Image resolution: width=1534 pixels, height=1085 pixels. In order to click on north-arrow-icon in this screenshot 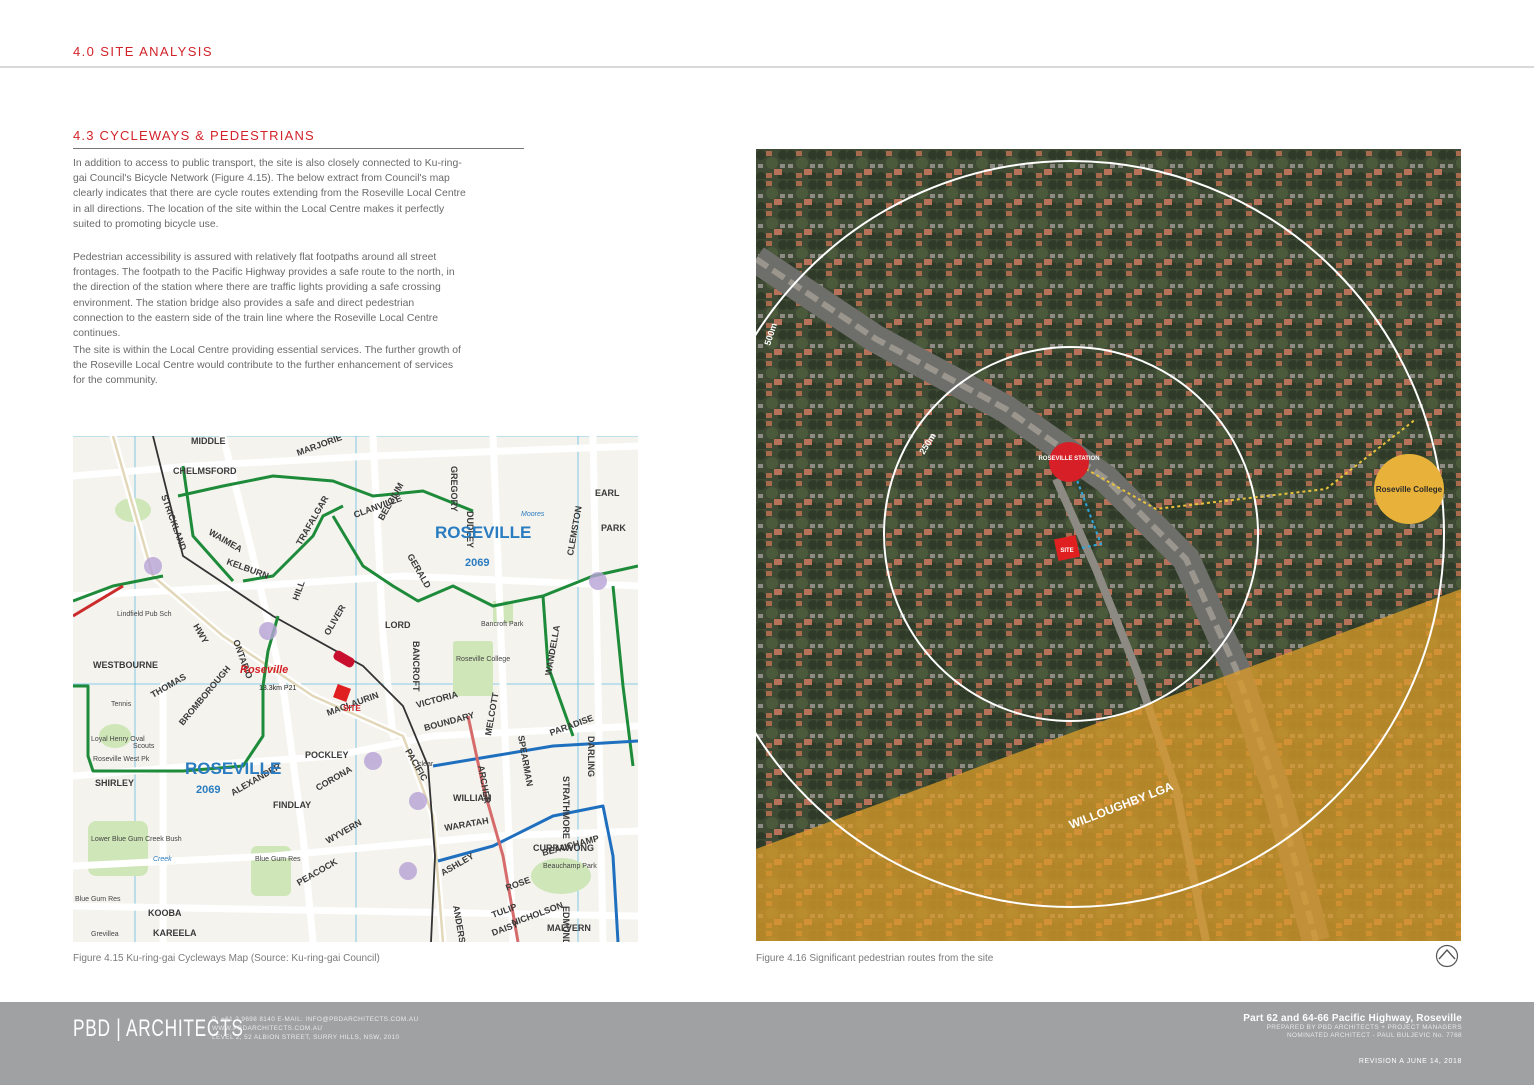, I will do `click(1447, 956)`.